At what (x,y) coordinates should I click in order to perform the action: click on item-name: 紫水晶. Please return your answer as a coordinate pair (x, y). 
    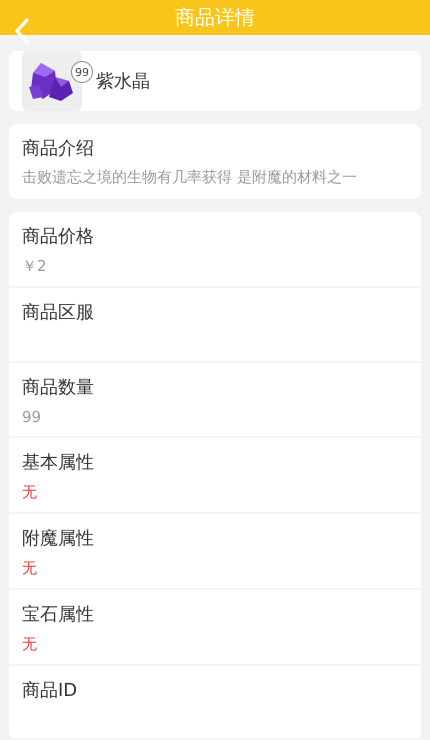
    Looking at the image, I should click on (123, 81).